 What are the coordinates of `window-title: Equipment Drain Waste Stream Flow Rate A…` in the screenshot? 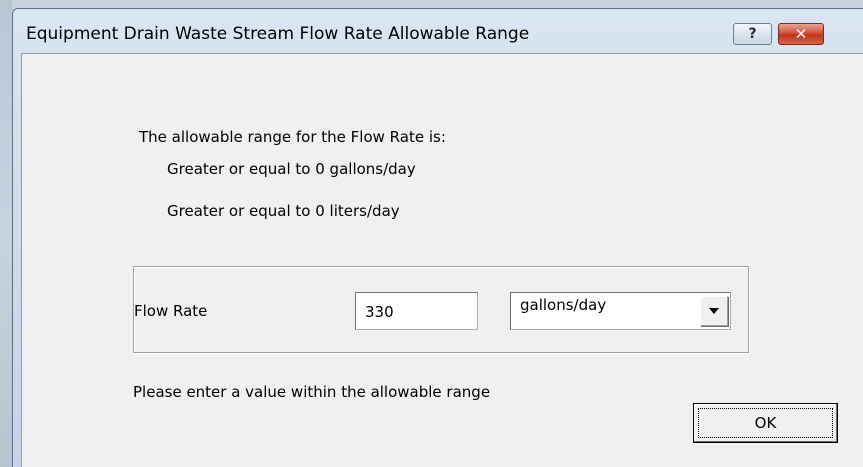 It's located at (278, 34).